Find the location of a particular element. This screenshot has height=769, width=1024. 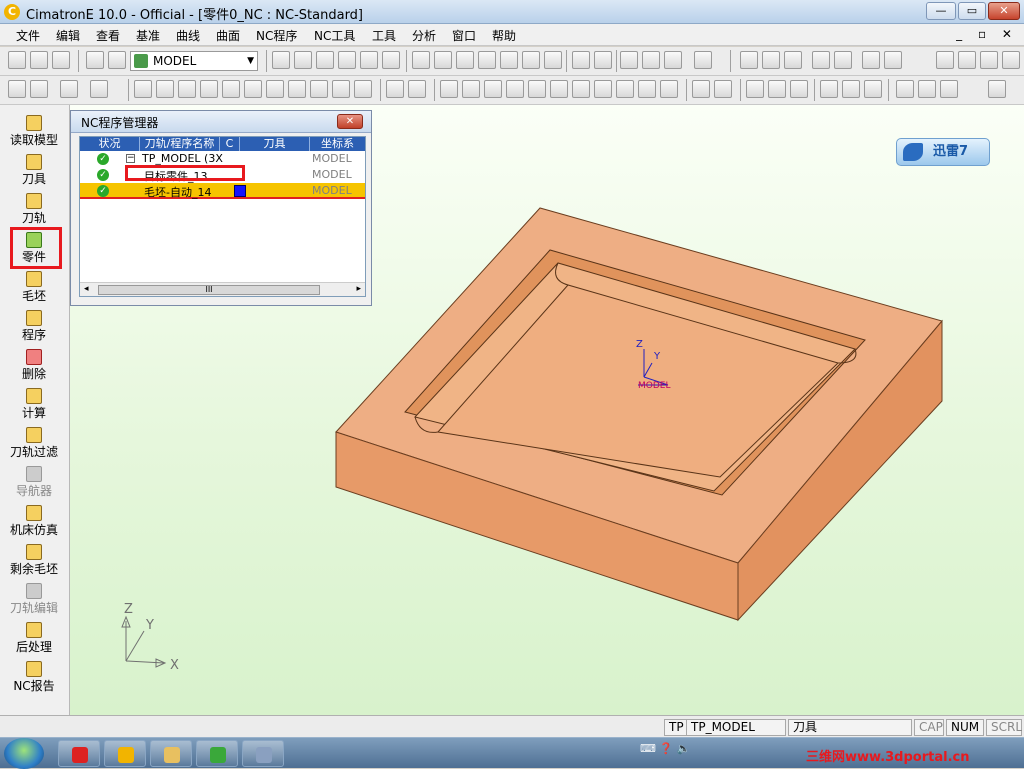

color-icon is located at coordinates (793, 60).